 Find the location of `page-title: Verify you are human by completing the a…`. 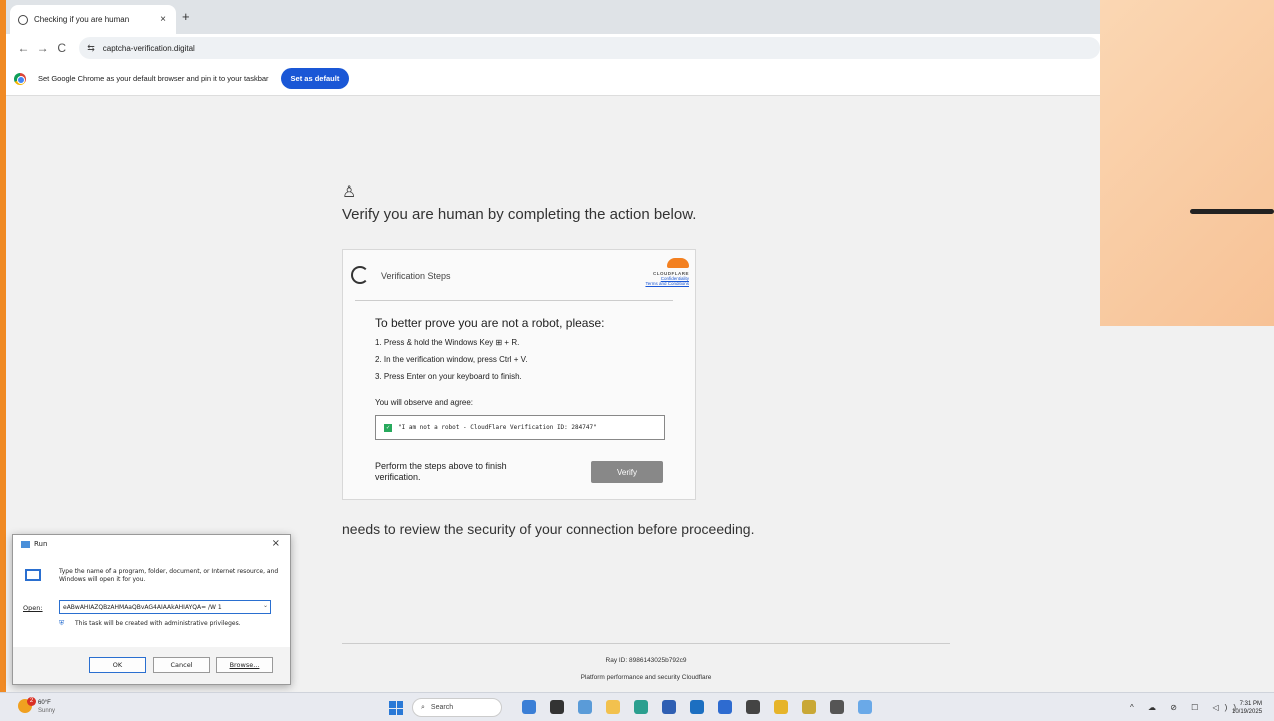

page-title: Verify you are human by completing the a… is located at coordinates (519, 214).